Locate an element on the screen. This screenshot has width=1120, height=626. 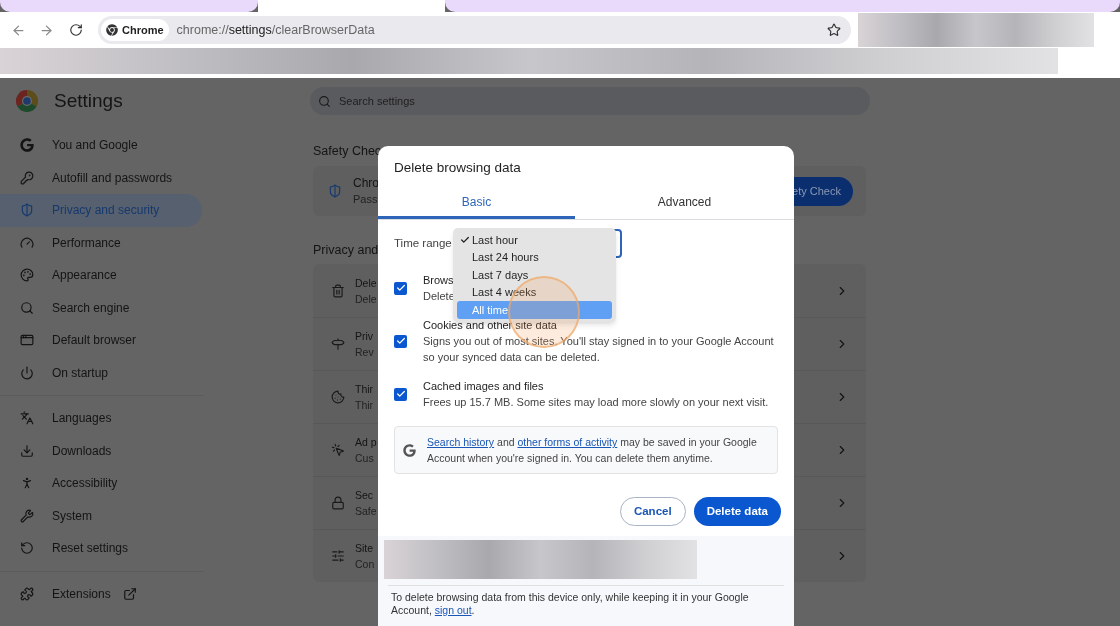
section-heading: Privacy and is located at coordinates (346, 250).